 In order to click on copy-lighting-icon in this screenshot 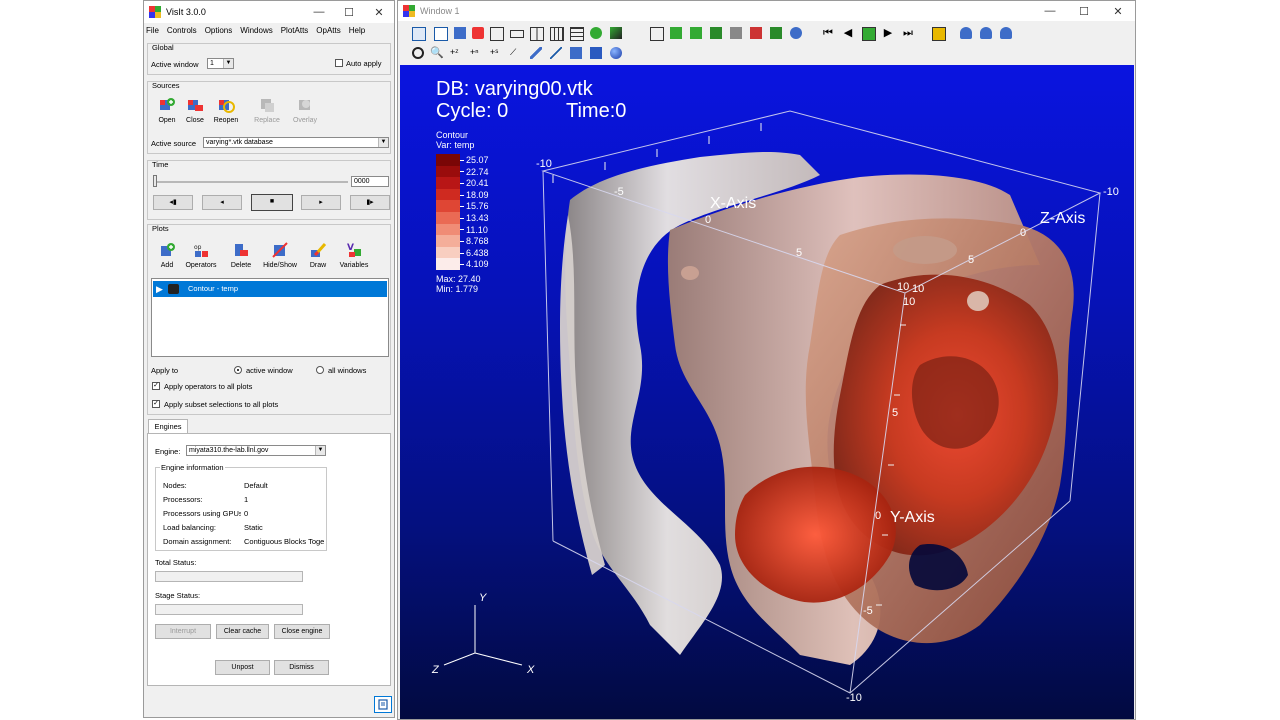, I will do `click(676, 33)`.